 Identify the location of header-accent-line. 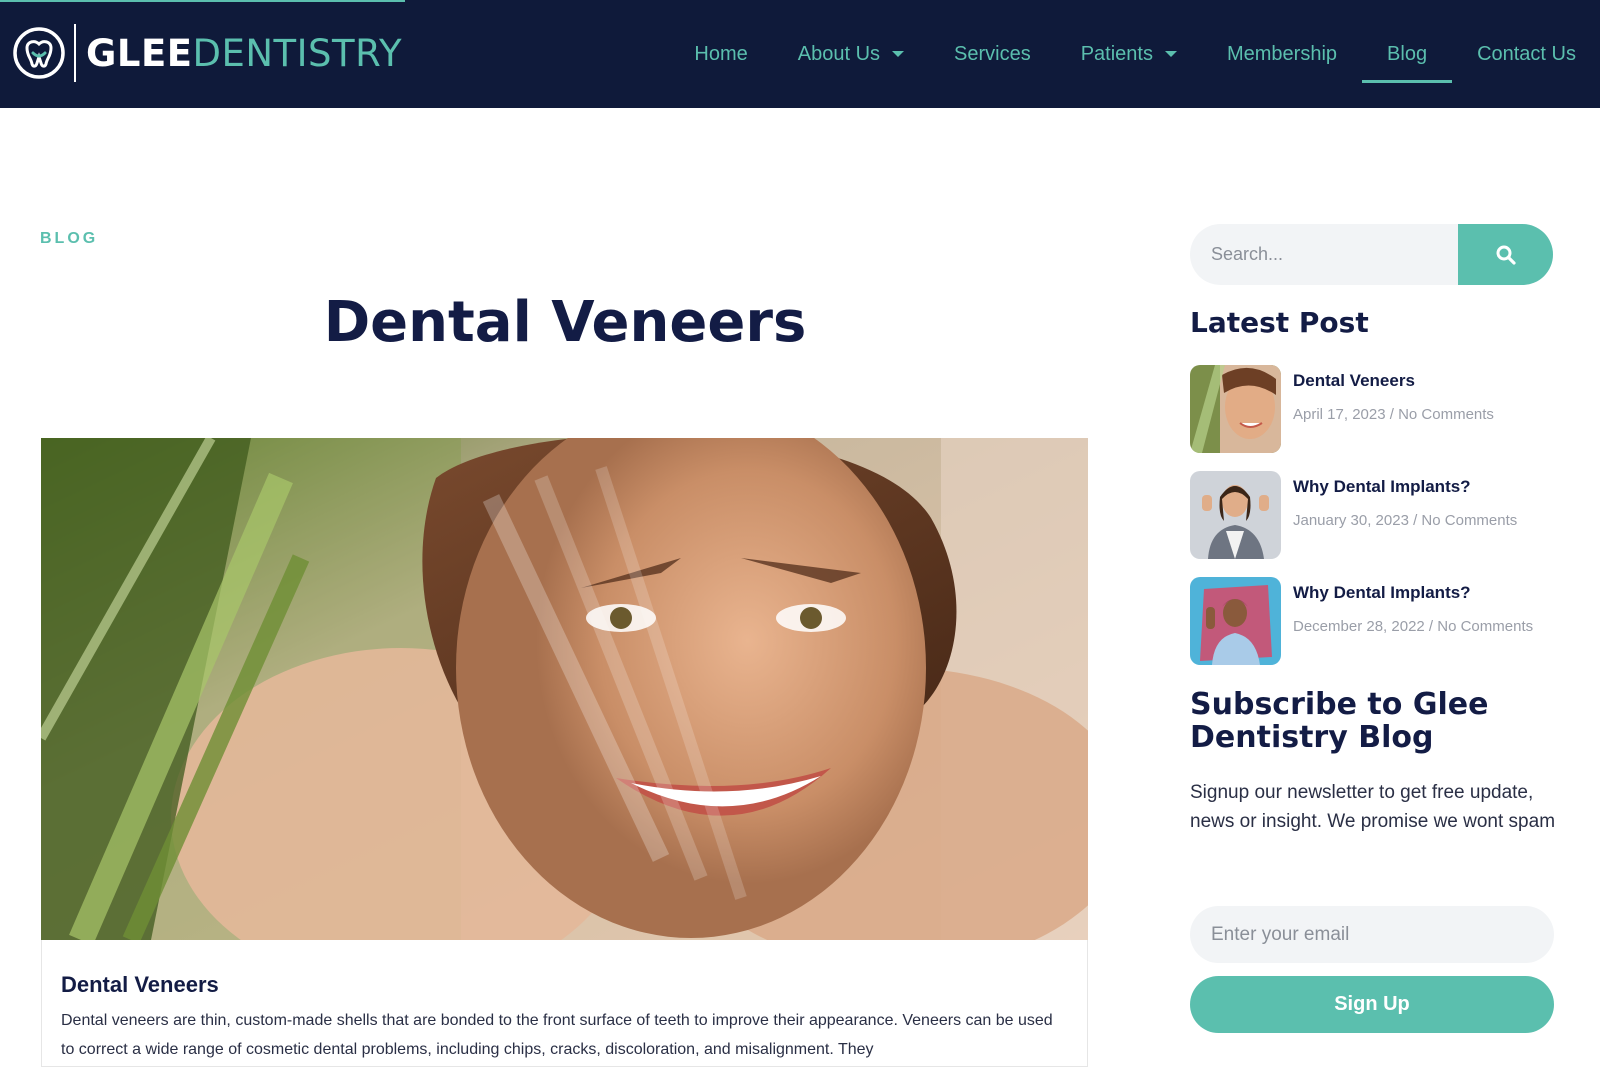
(202, 1).